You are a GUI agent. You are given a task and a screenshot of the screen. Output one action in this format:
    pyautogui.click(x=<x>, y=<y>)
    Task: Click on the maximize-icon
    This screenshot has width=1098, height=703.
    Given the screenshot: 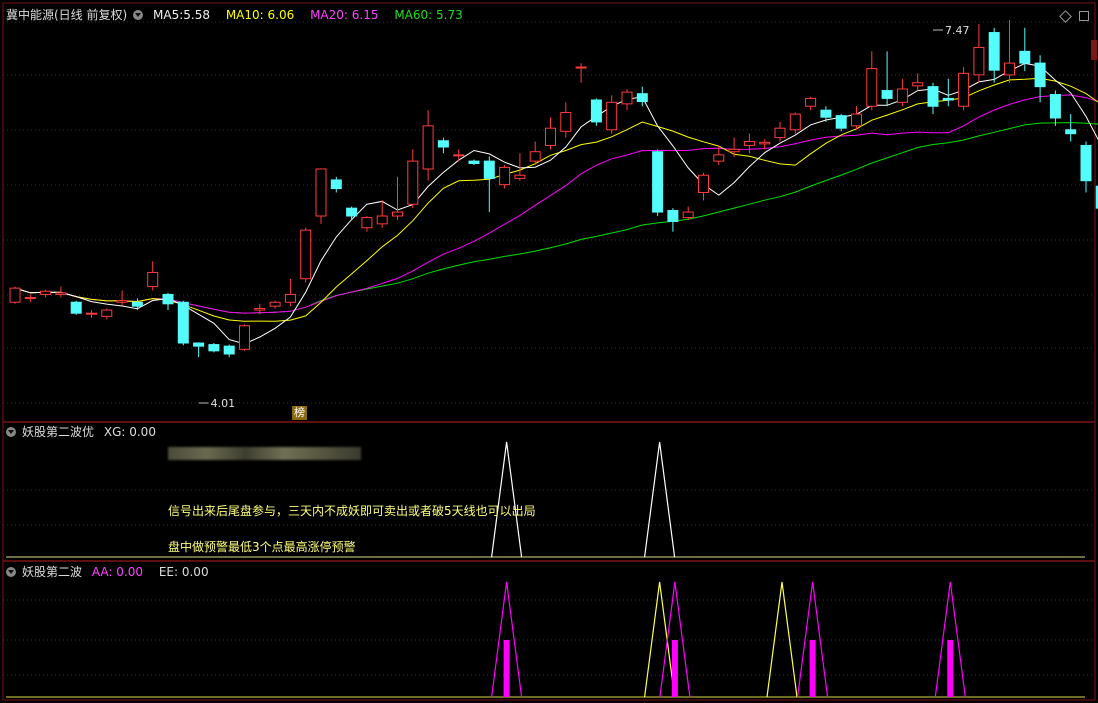 What is the action you would take?
    pyautogui.click(x=1084, y=16)
    